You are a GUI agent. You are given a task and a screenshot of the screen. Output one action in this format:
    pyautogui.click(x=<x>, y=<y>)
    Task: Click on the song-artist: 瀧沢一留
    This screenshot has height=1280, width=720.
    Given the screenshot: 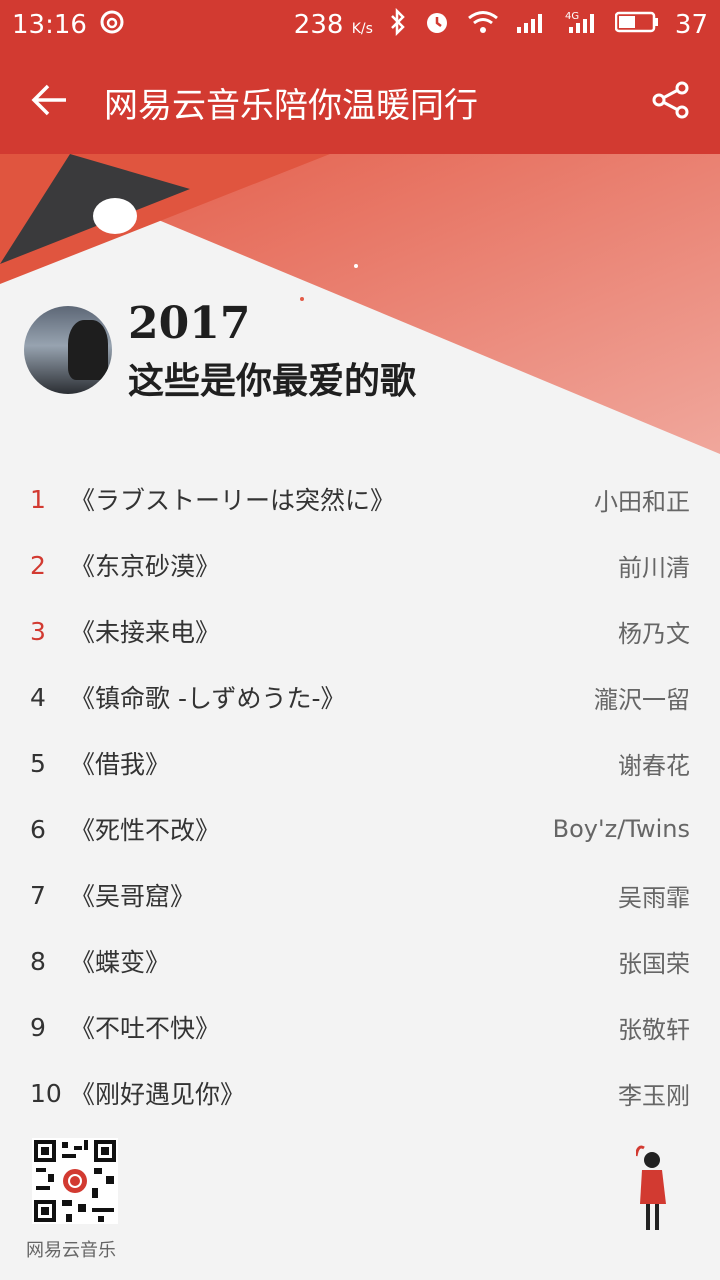 What is the action you would take?
    pyautogui.click(x=642, y=699)
    